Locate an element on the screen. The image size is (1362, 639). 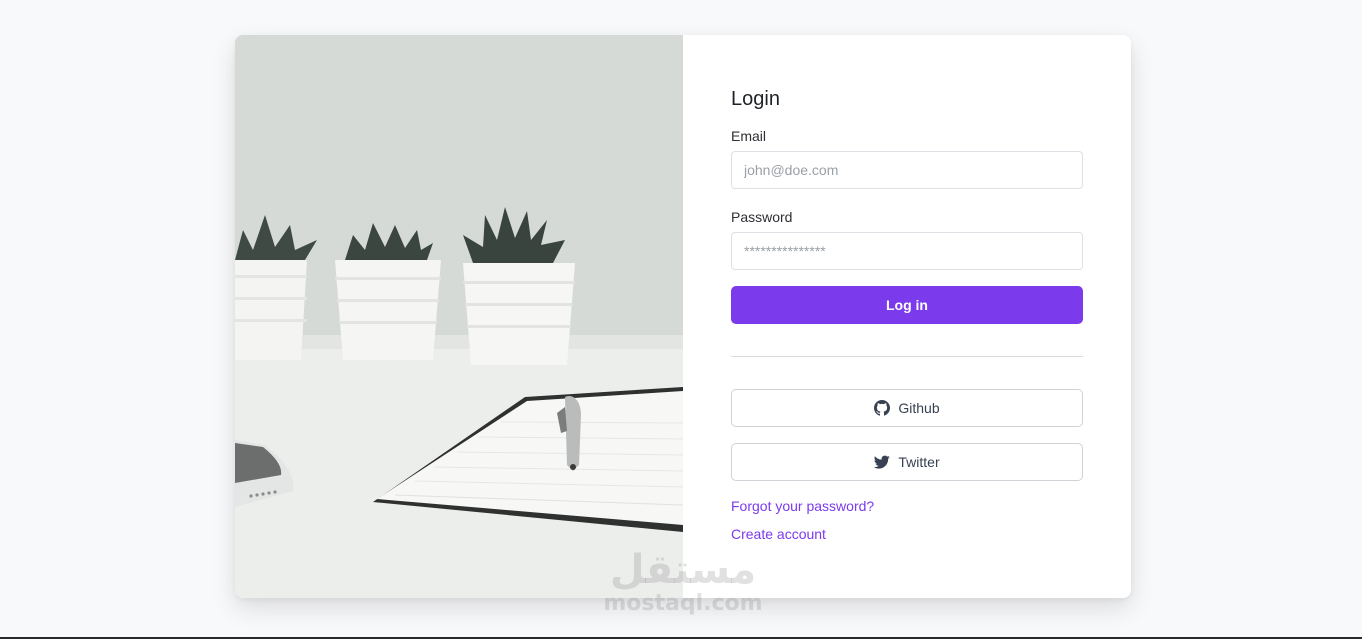
create-account-link: Create account is located at coordinates (907, 534).